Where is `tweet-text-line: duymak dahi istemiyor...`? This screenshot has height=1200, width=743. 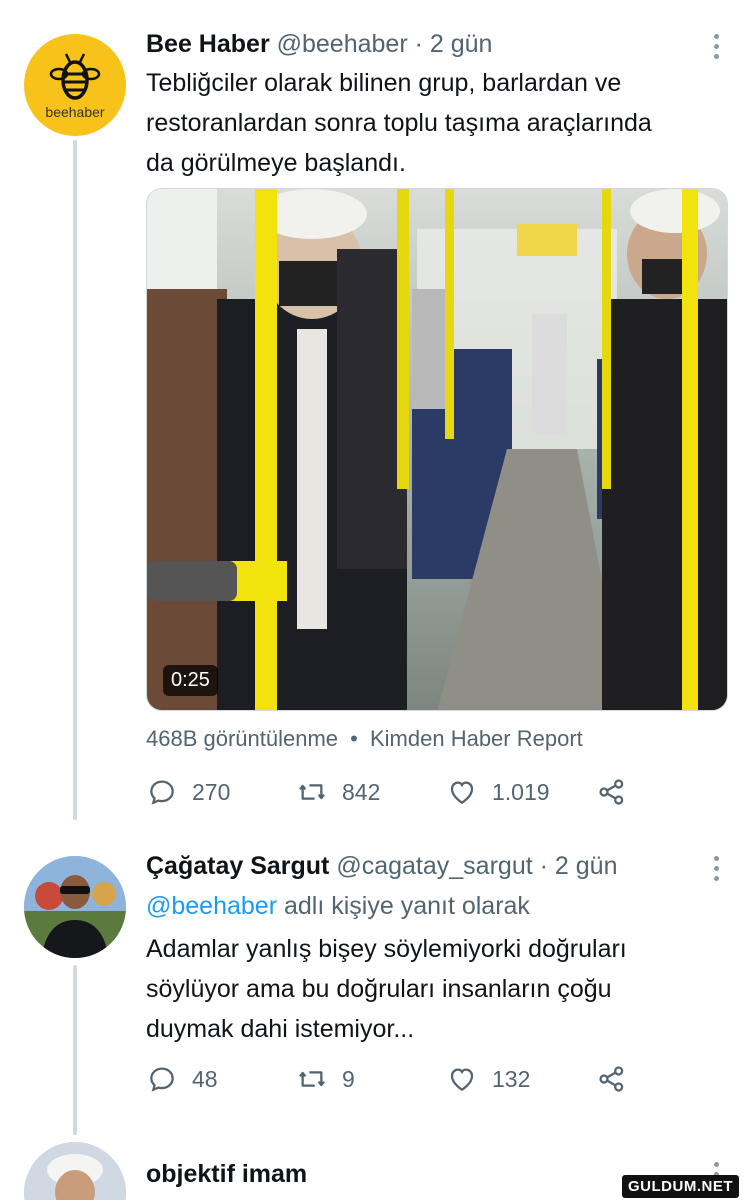
tweet-text-line: duymak dahi istemiyor... is located at coordinates (280, 1029).